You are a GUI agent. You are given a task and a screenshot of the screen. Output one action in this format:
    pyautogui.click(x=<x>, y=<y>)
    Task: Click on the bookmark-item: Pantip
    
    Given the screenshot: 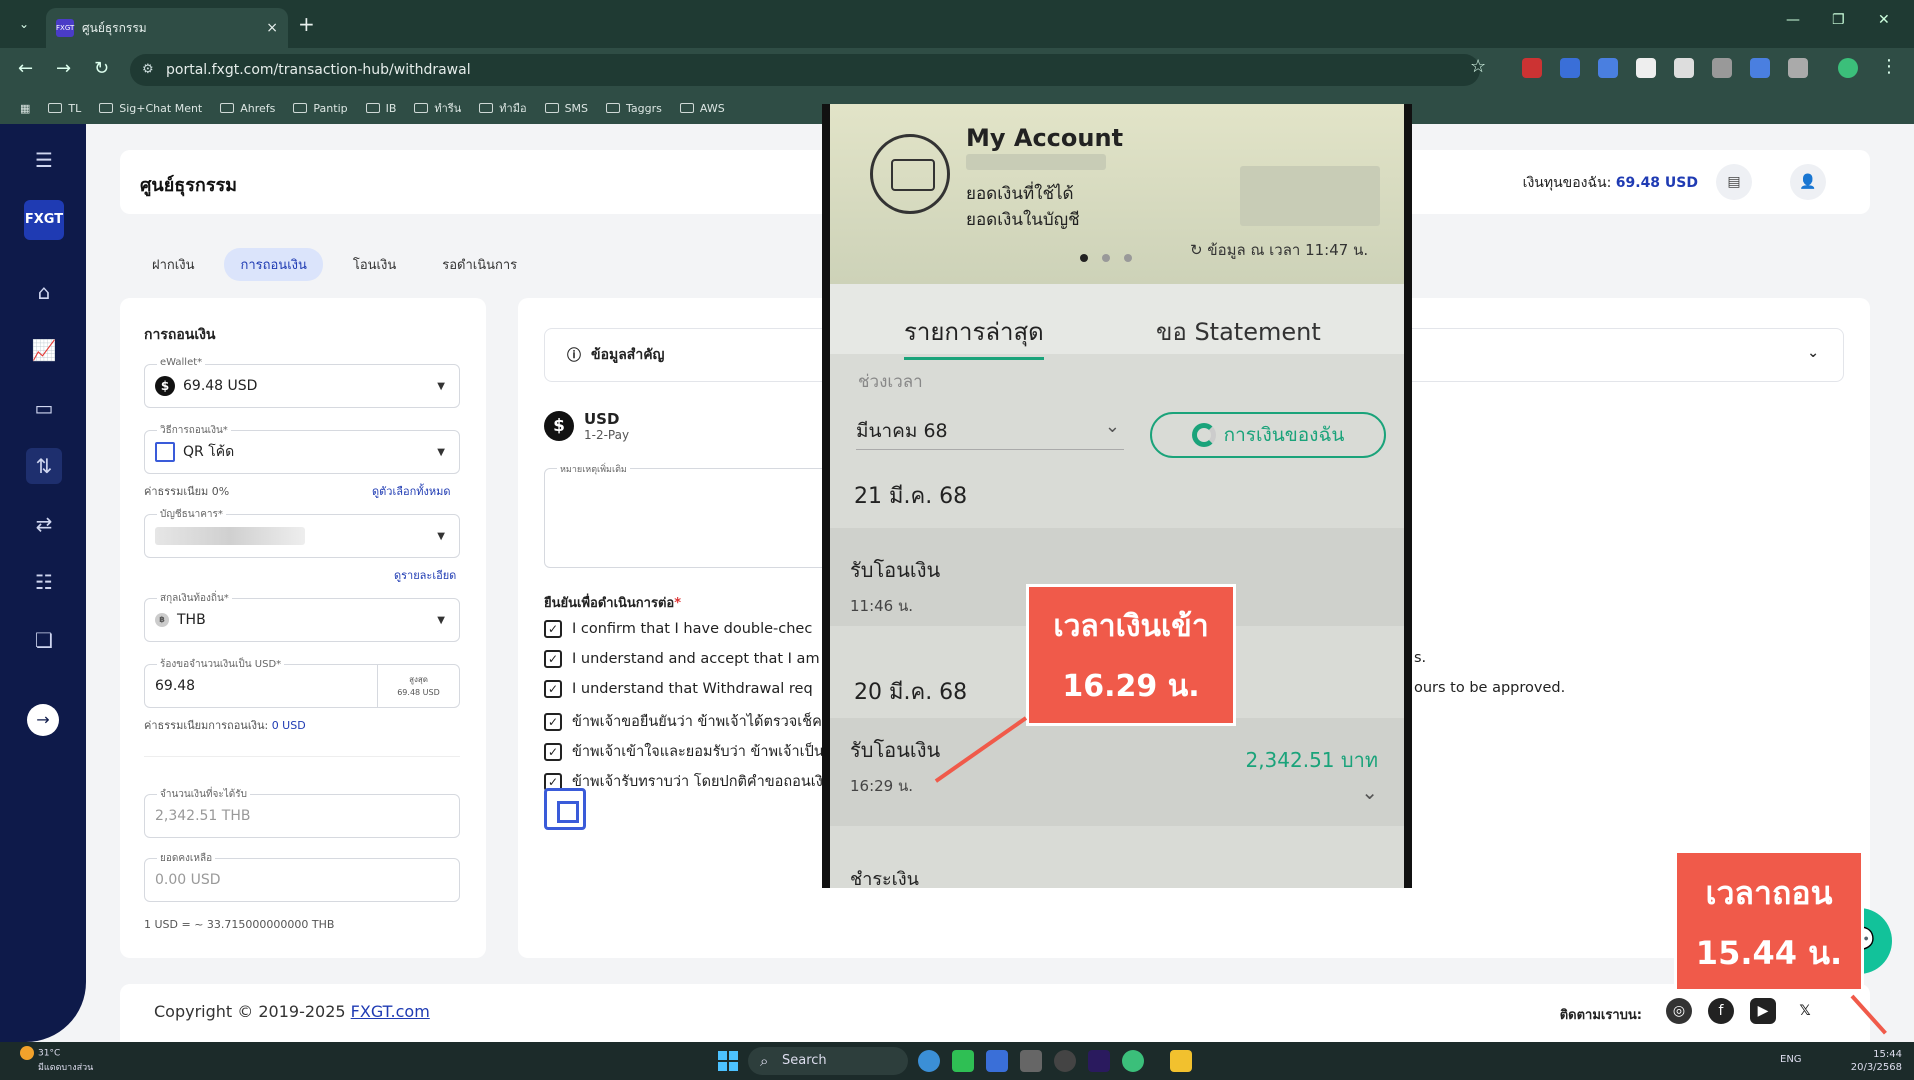 What is the action you would take?
    pyautogui.click(x=320, y=108)
    